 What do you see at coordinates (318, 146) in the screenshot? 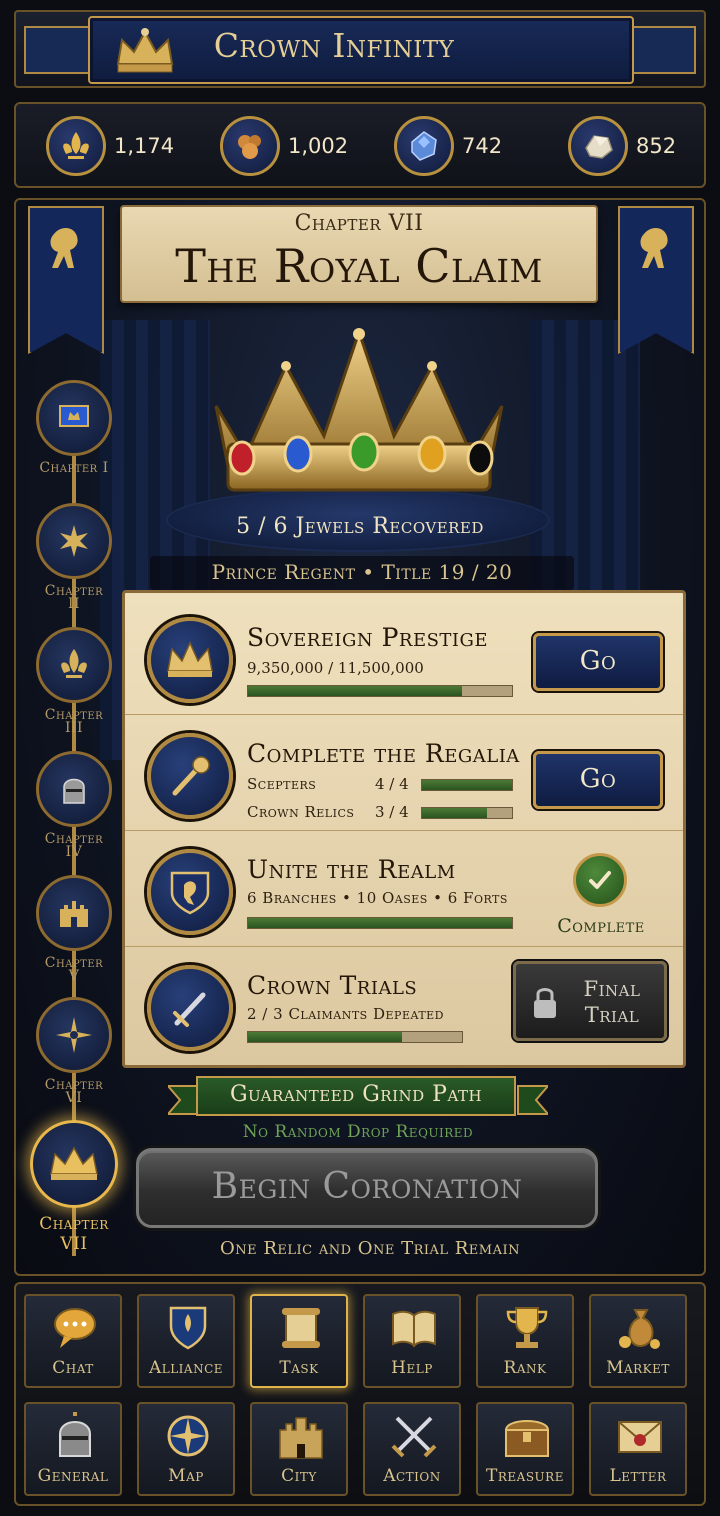
I see `resource-value: 1,002` at bounding box center [318, 146].